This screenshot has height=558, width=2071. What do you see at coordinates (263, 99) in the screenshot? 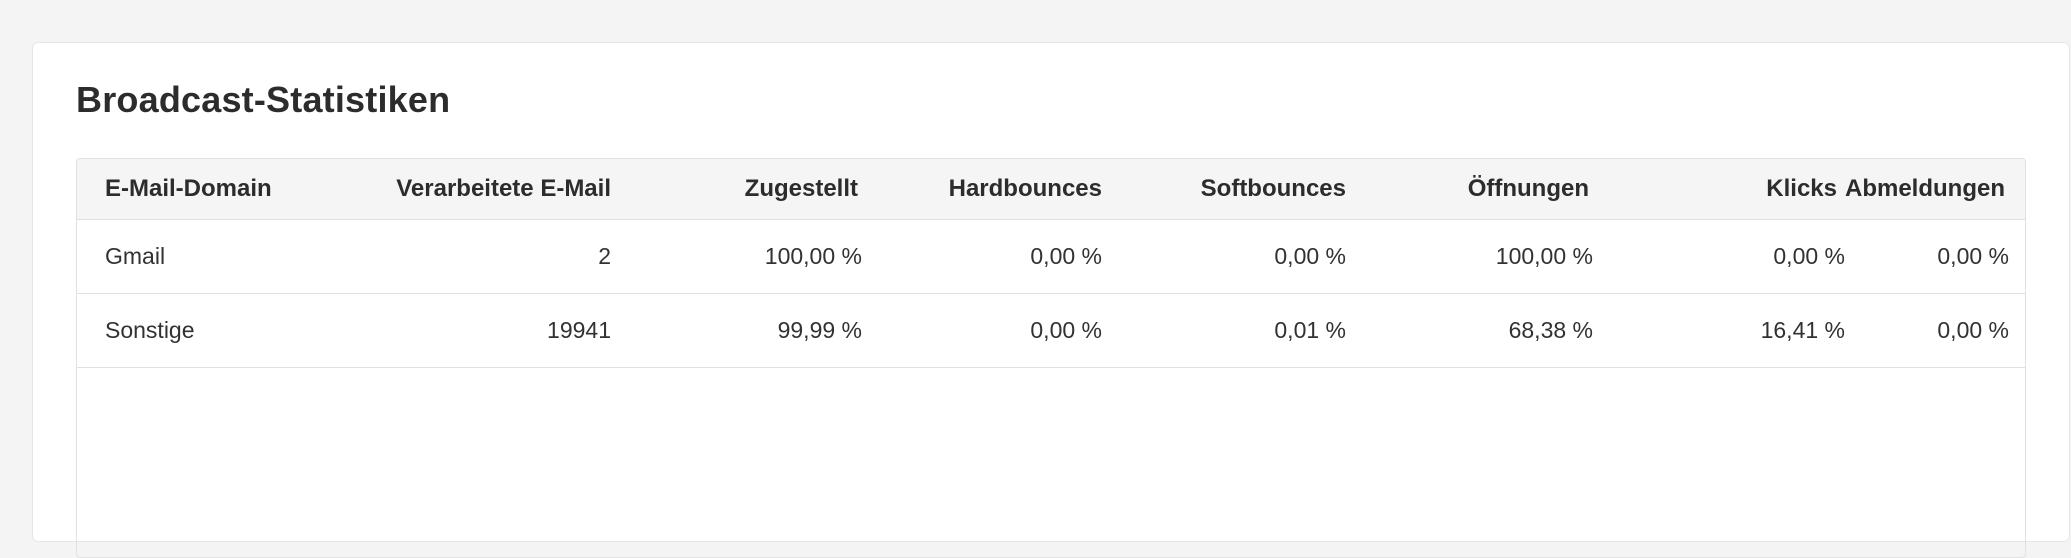
I see `card-title: Broadcast-Statistiken` at bounding box center [263, 99].